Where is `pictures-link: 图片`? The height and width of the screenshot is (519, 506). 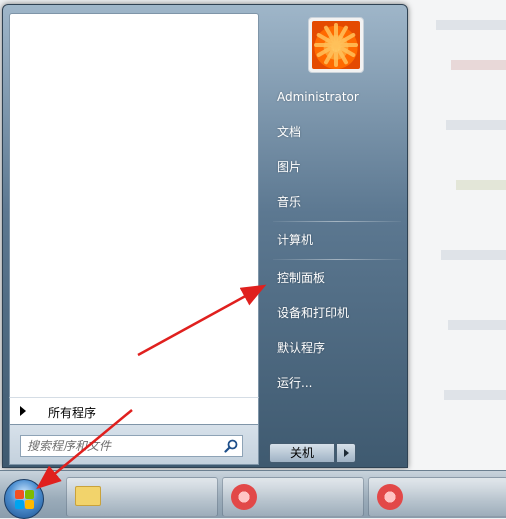
pictures-link: 图片 is located at coordinates (336, 167).